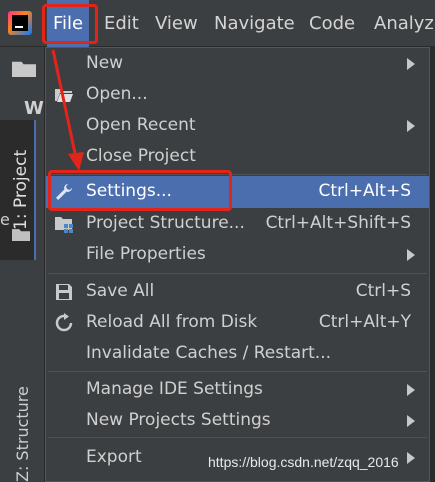  I want to click on reload-icon, so click(64, 322).